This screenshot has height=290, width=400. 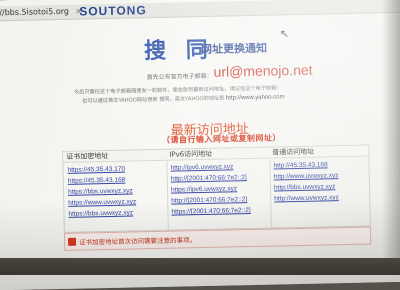 What do you see at coordinates (153, 100) in the screenshot?
I see `notice-line-2-text: 也可以通过英文YAHOO网站搜索 搜同，英文YAHOO的地址是` at bounding box center [153, 100].